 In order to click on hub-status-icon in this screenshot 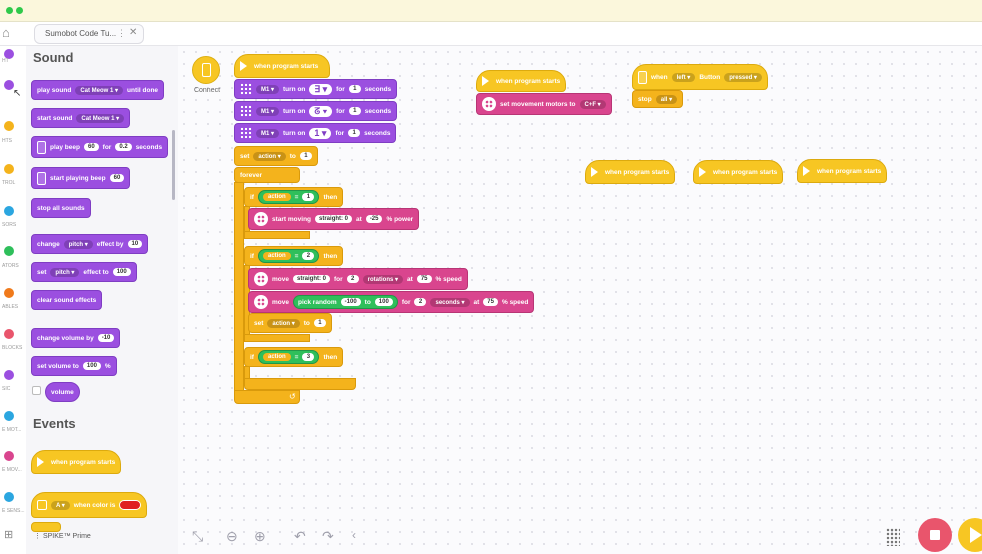, I will do `click(893, 537)`.